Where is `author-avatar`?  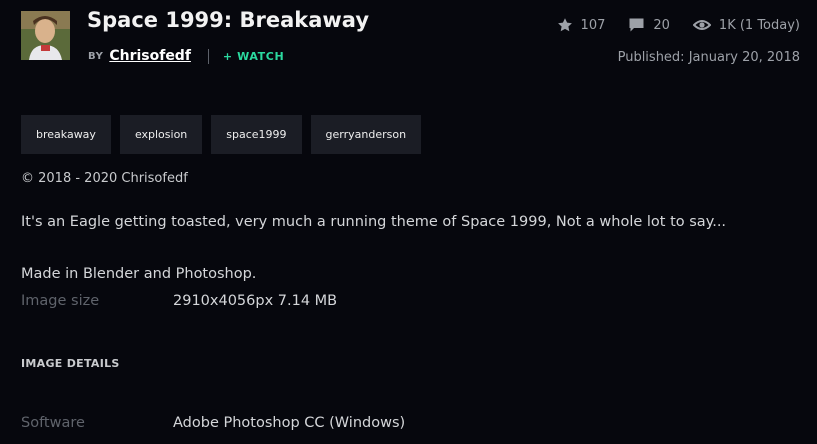 author-avatar is located at coordinates (45, 35).